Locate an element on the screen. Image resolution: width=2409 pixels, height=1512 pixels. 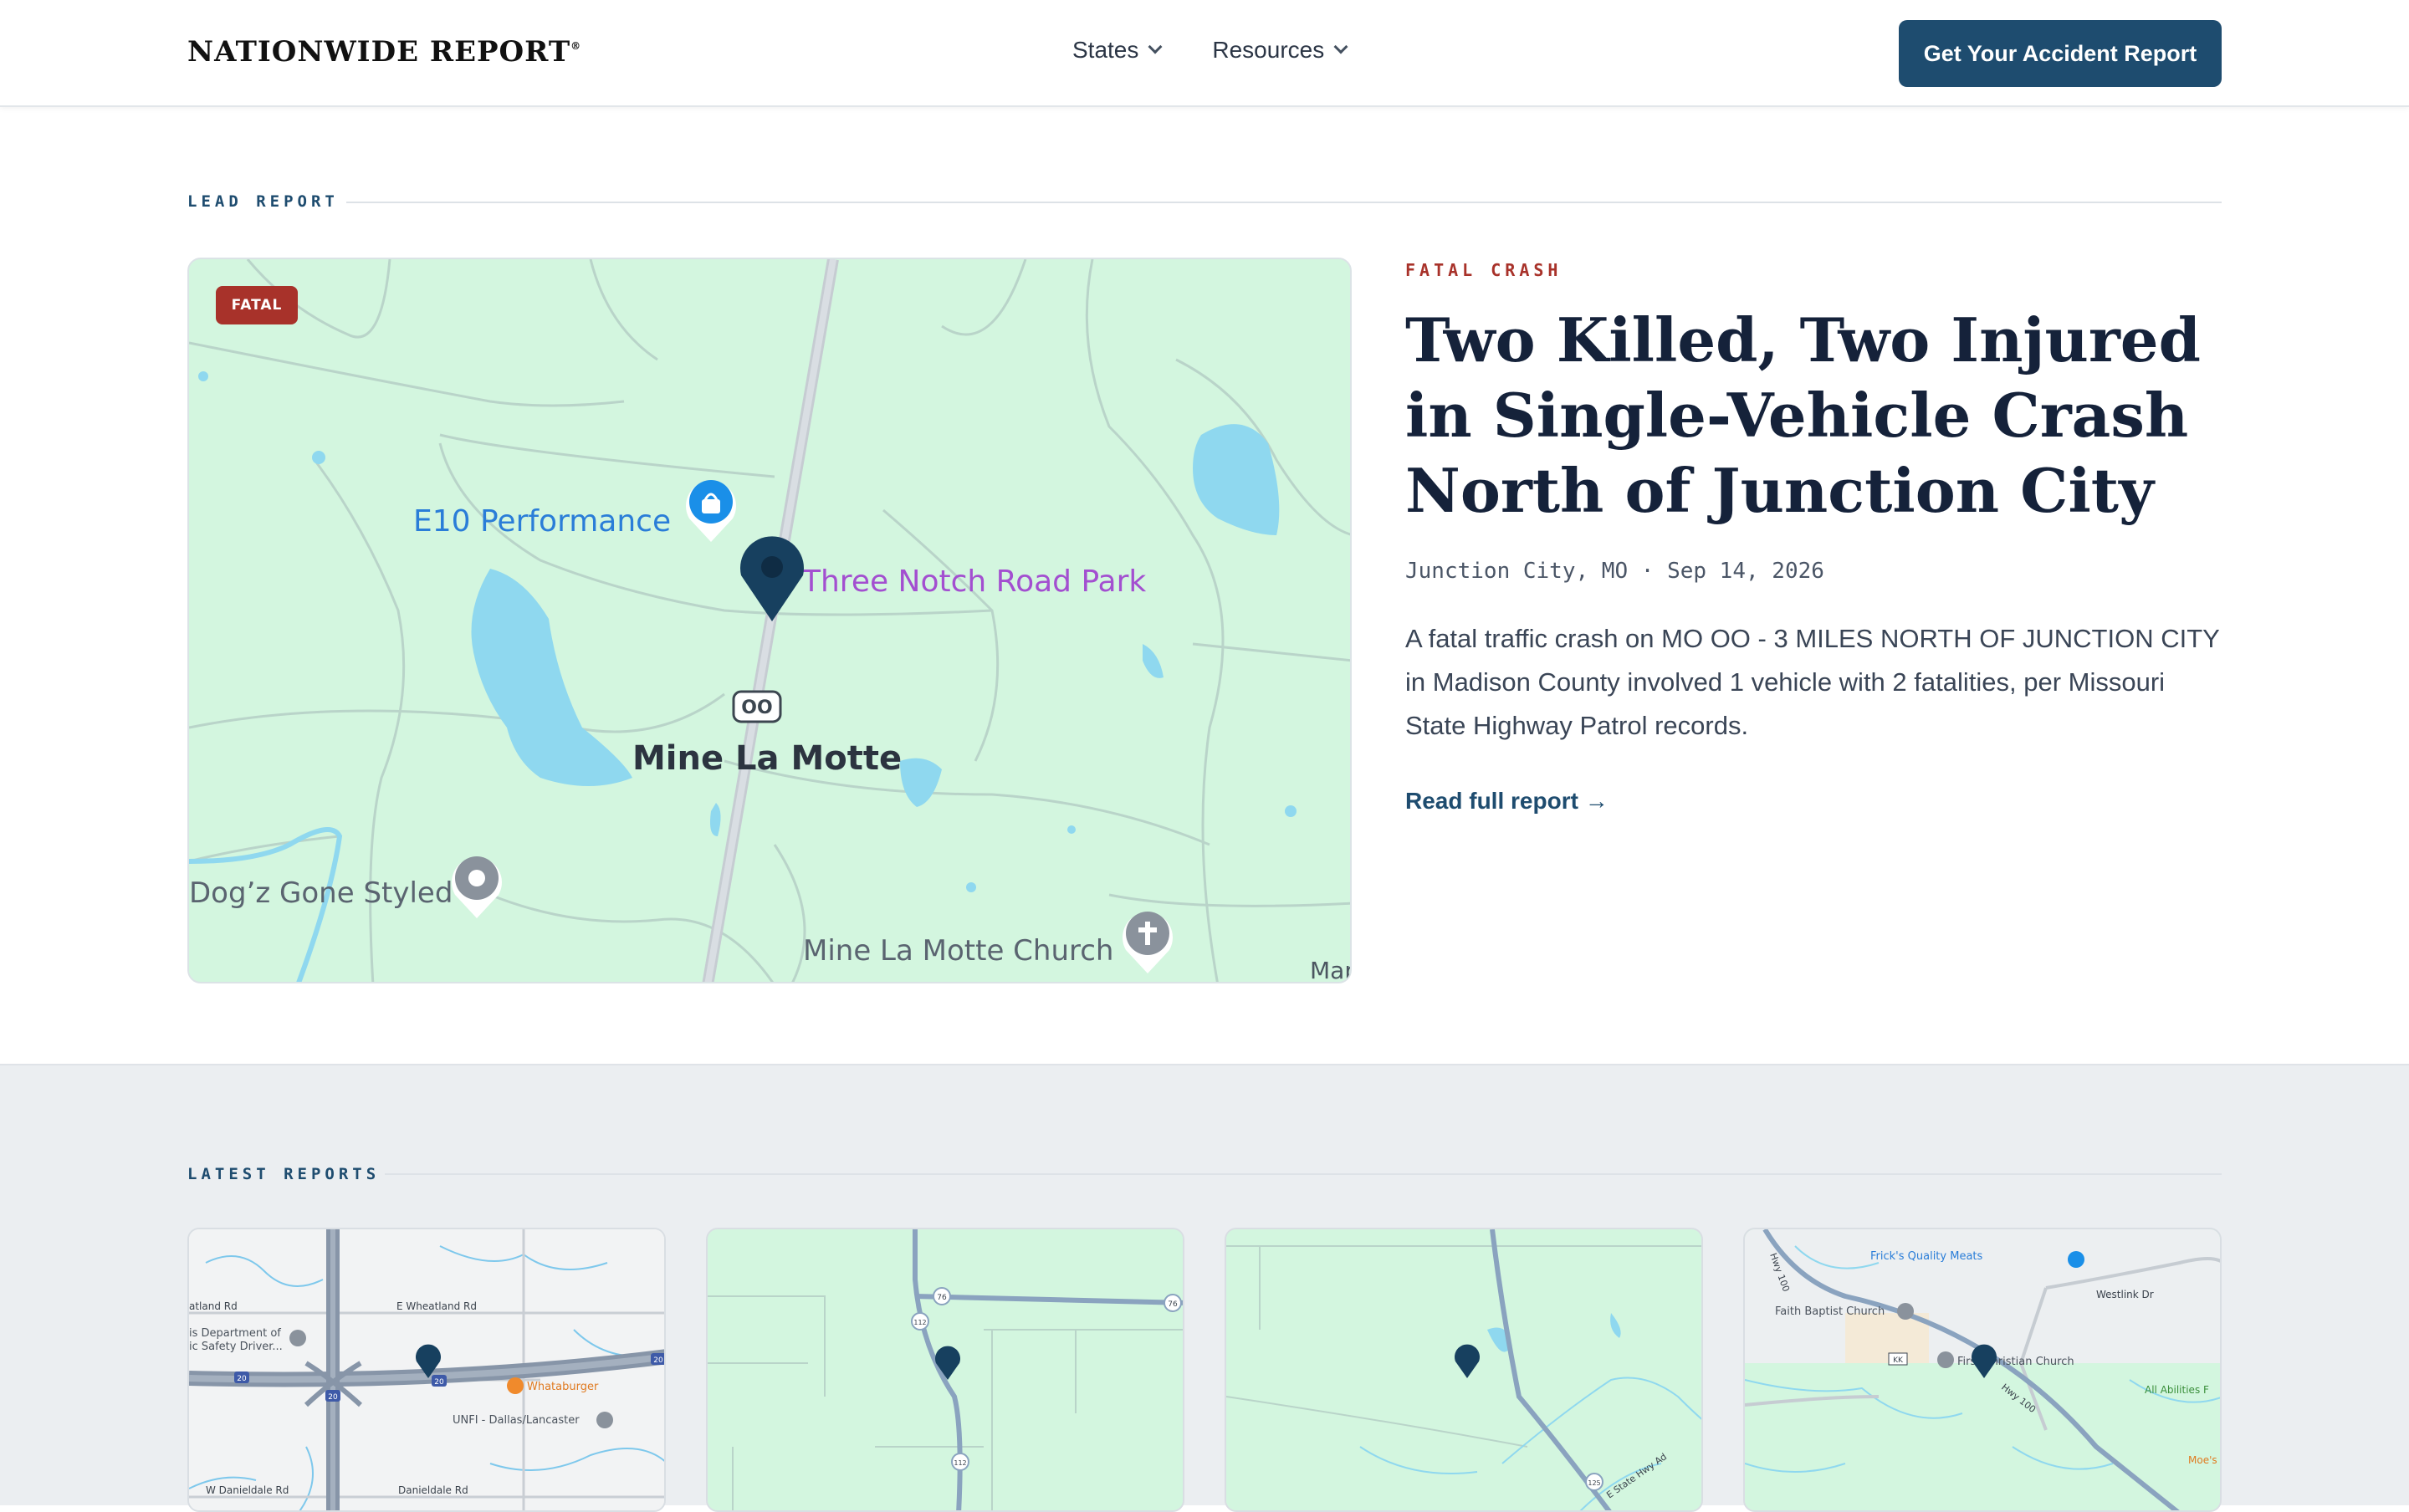
report-card-map: 125 E State Hwy Ad is located at coordinates (1463, 1369).